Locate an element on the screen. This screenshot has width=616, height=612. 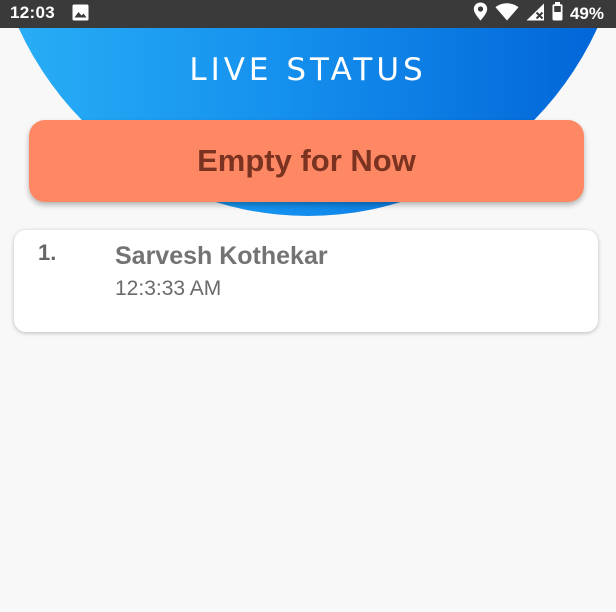
page-title: LIVE STATUS is located at coordinates (308, 70).